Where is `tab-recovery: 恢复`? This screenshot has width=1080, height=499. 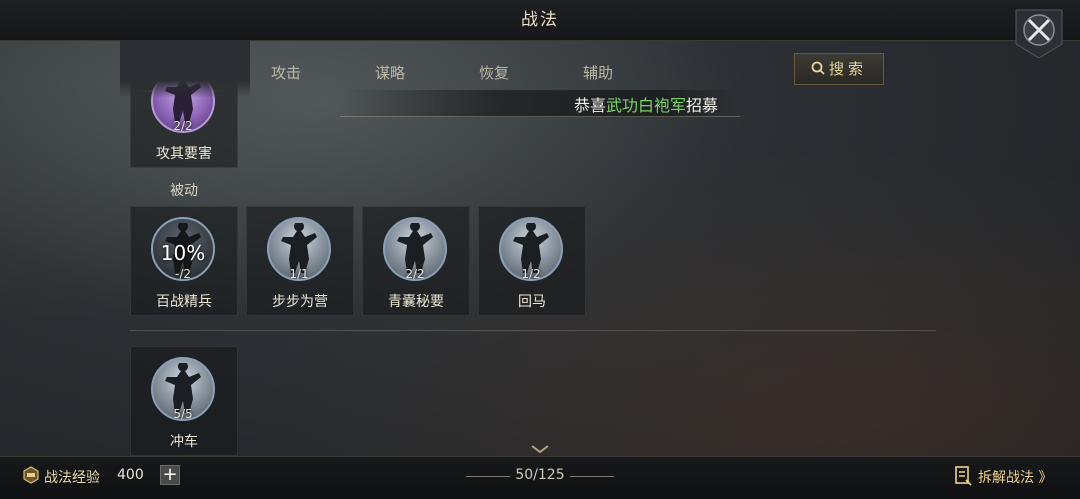 tab-recovery: 恢复 is located at coordinates (494, 72).